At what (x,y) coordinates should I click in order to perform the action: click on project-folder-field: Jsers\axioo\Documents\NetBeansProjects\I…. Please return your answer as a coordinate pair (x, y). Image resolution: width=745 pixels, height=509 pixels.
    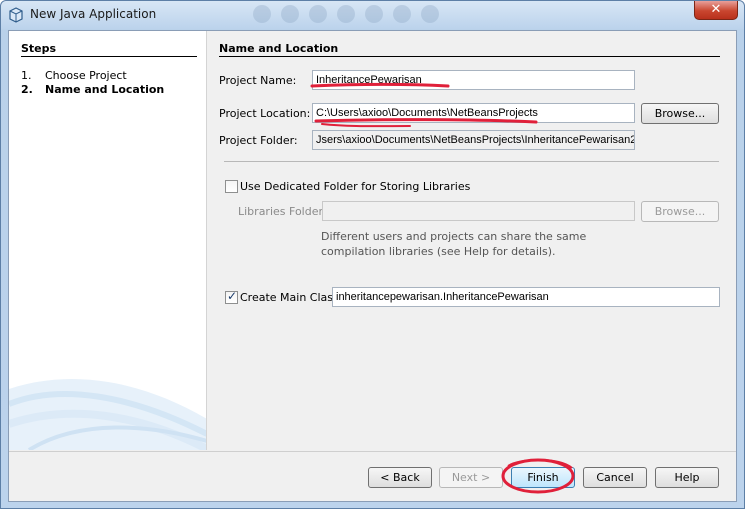
    Looking at the image, I should click on (473, 140).